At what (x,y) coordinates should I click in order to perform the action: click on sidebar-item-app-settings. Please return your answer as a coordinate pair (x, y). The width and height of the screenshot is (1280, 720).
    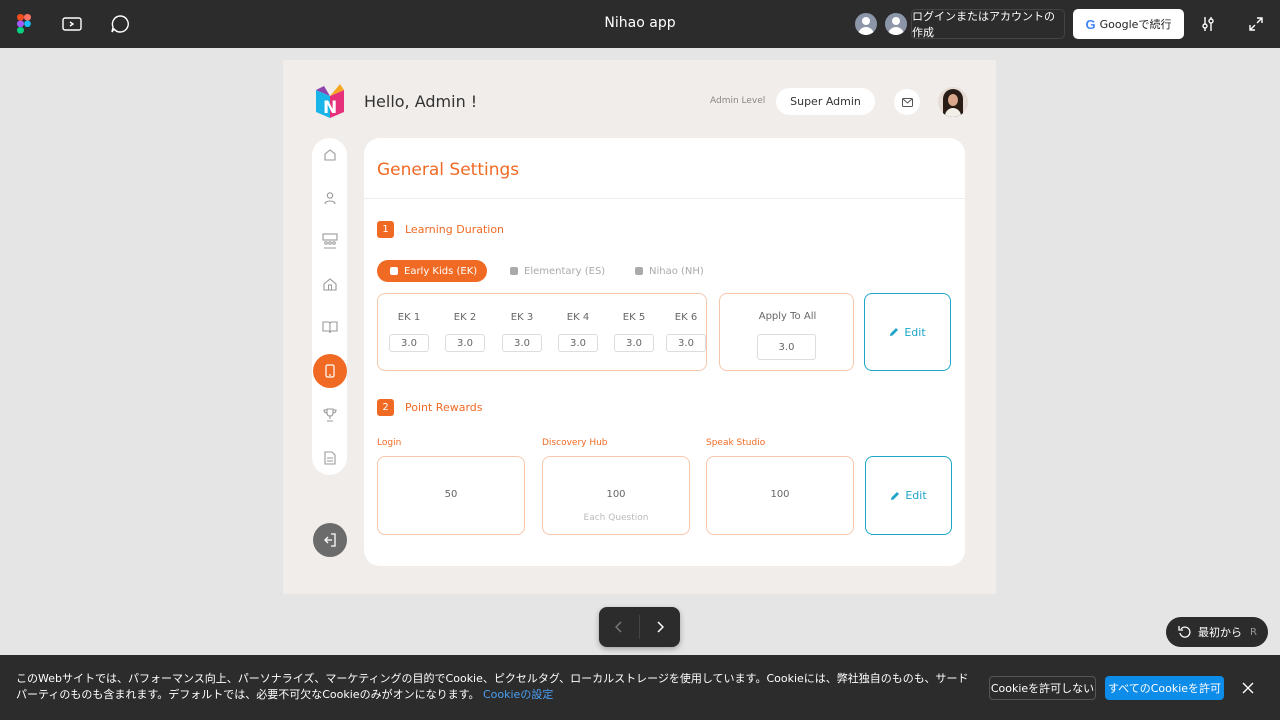
    Looking at the image, I should click on (330, 371).